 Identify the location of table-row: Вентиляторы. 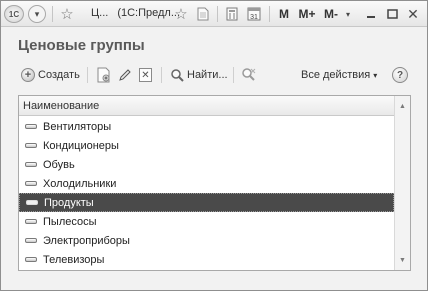
(206, 126).